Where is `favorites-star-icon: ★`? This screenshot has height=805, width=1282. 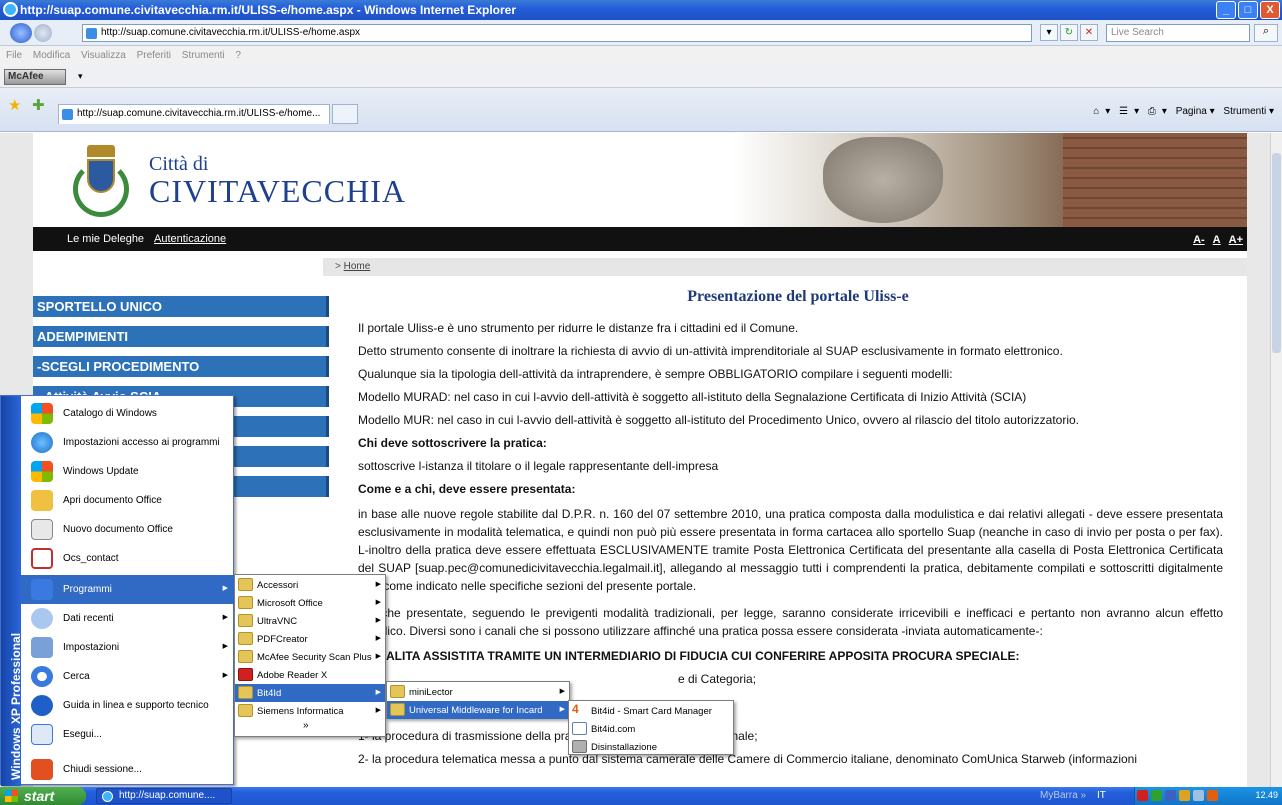 favorites-star-icon: ★ is located at coordinates (14, 105).